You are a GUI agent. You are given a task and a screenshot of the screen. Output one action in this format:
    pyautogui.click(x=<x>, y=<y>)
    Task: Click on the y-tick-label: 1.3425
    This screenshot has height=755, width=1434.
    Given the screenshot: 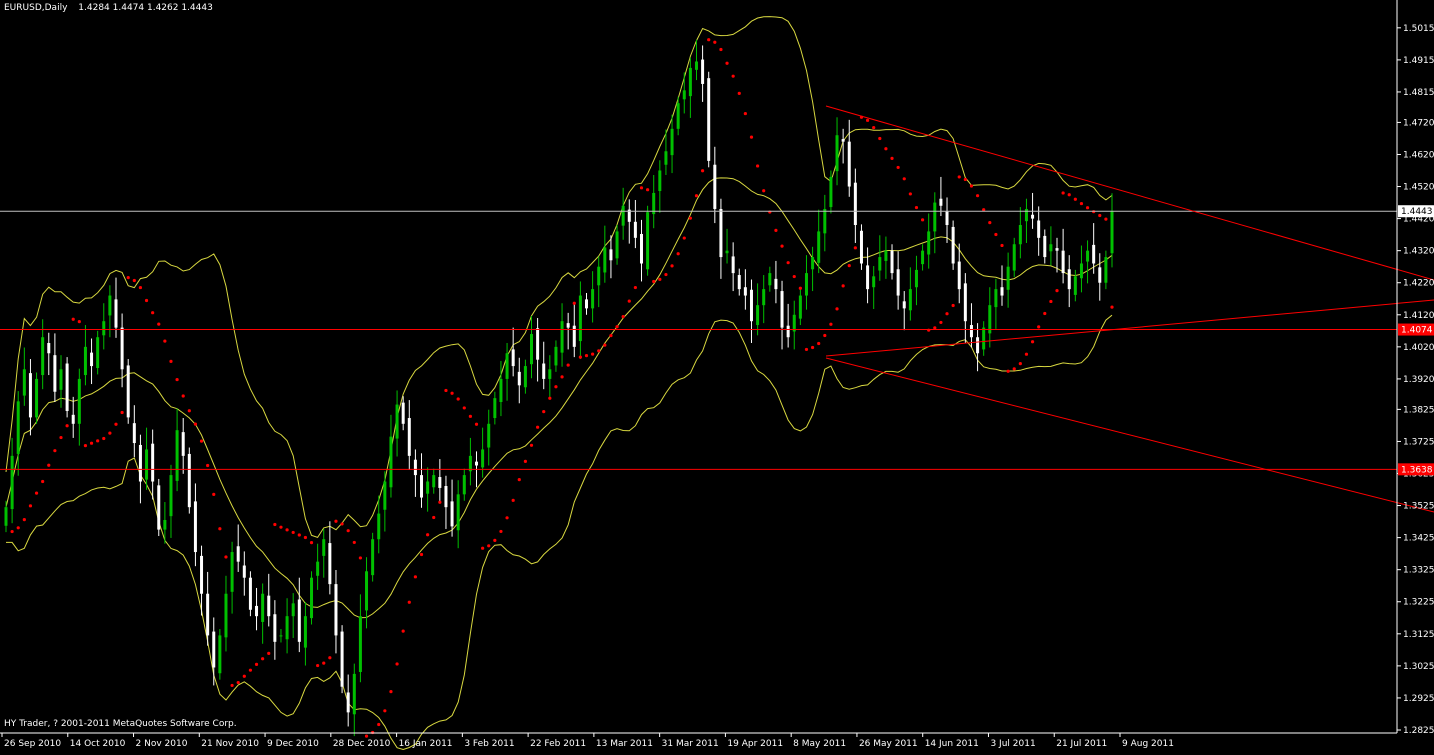 What is the action you would take?
    pyautogui.click(x=1418, y=539)
    